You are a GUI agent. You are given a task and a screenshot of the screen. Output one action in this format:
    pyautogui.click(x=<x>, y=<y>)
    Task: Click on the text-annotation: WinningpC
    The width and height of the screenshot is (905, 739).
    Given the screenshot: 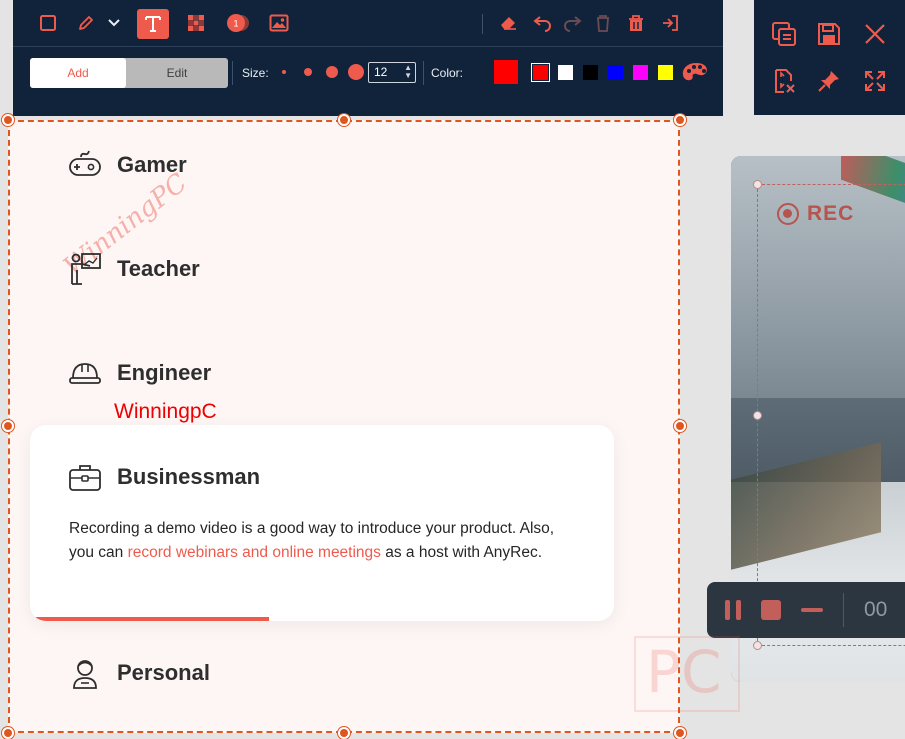 What is the action you would take?
    pyautogui.click(x=165, y=412)
    